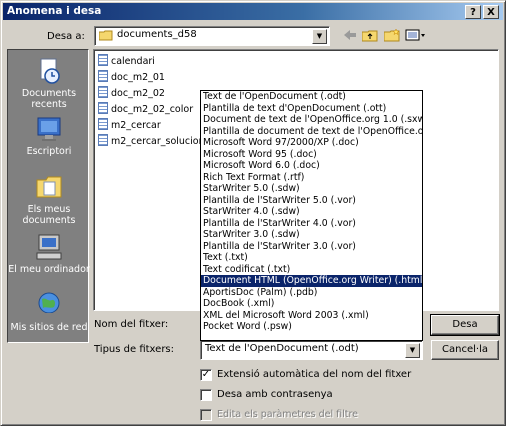  I want to click on save-with-password-label: Desa amb contrasenya, so click(275, 394).